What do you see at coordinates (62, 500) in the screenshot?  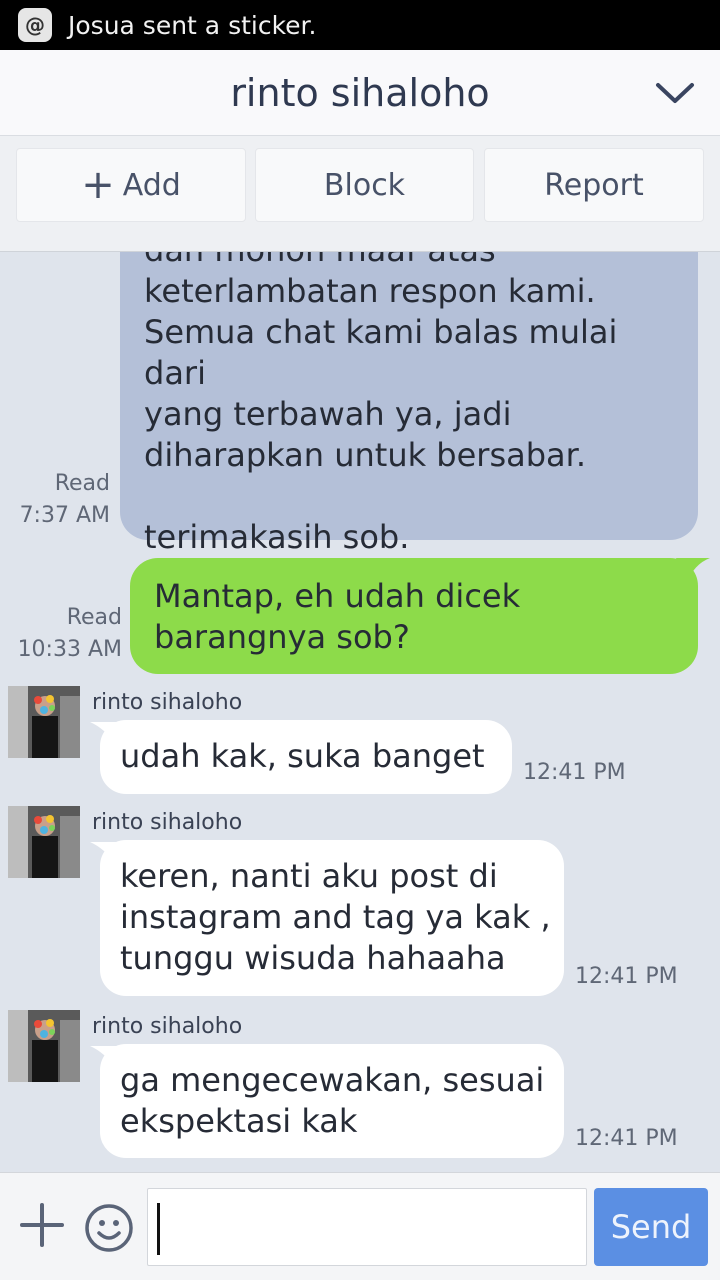 I see `message-meta: Read 7:37 AM` at bounding box center [62, 500].